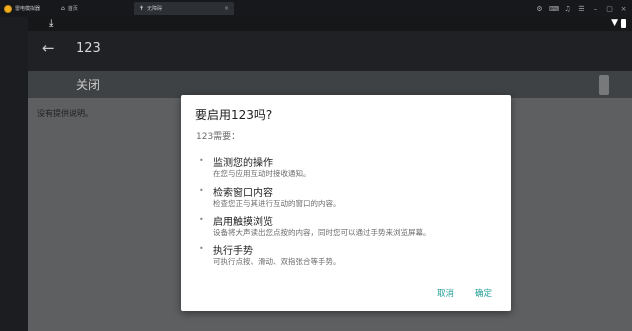 This screenshot has width=632, height=331. What do you see at coordinates (65, 113) in the screenshot?
I see `service-description: 没有提供说明。` at bounding box center [65, 113].